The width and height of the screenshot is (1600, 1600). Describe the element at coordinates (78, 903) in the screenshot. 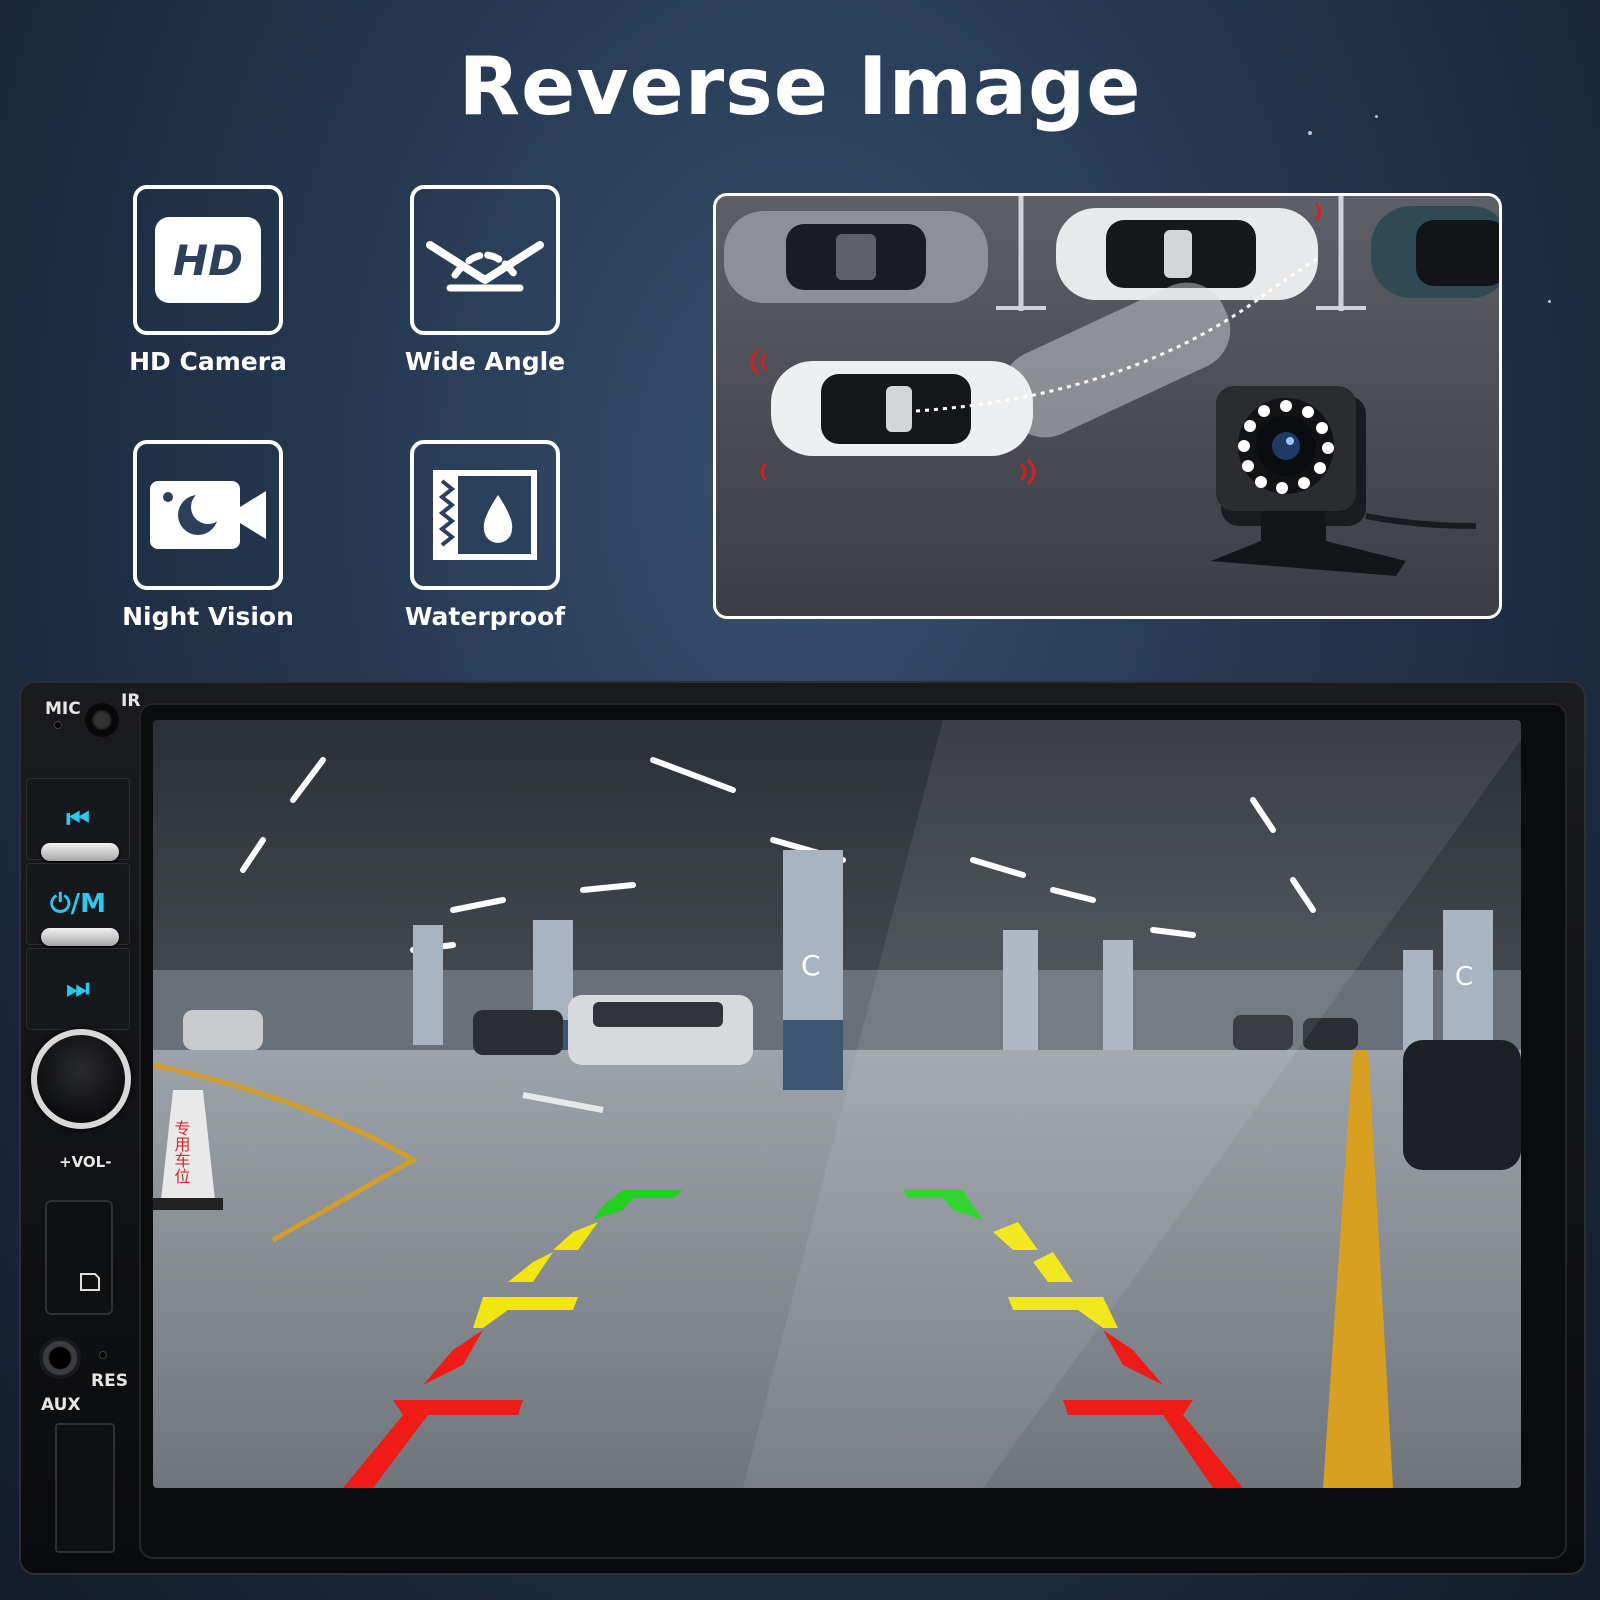

I see `power-mode-label: ⏻/M` at that location.